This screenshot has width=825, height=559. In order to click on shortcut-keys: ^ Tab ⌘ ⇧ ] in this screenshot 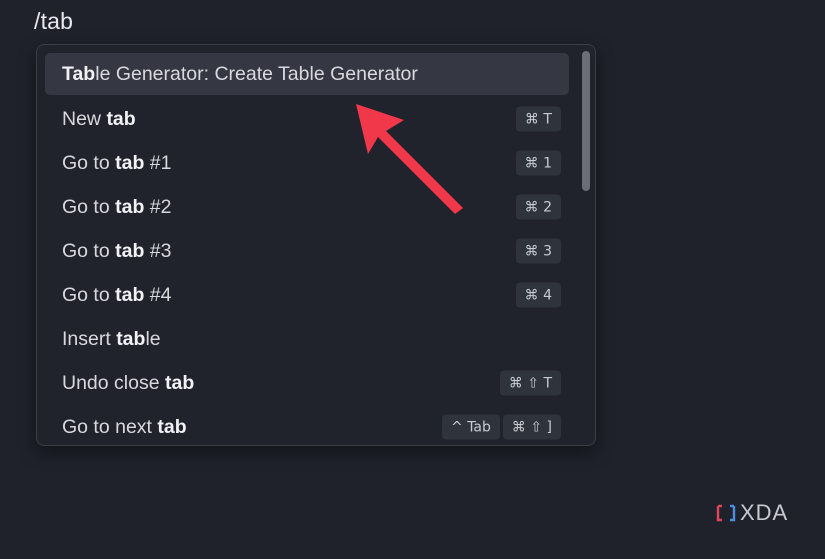, I will do `click(501, 427)`.